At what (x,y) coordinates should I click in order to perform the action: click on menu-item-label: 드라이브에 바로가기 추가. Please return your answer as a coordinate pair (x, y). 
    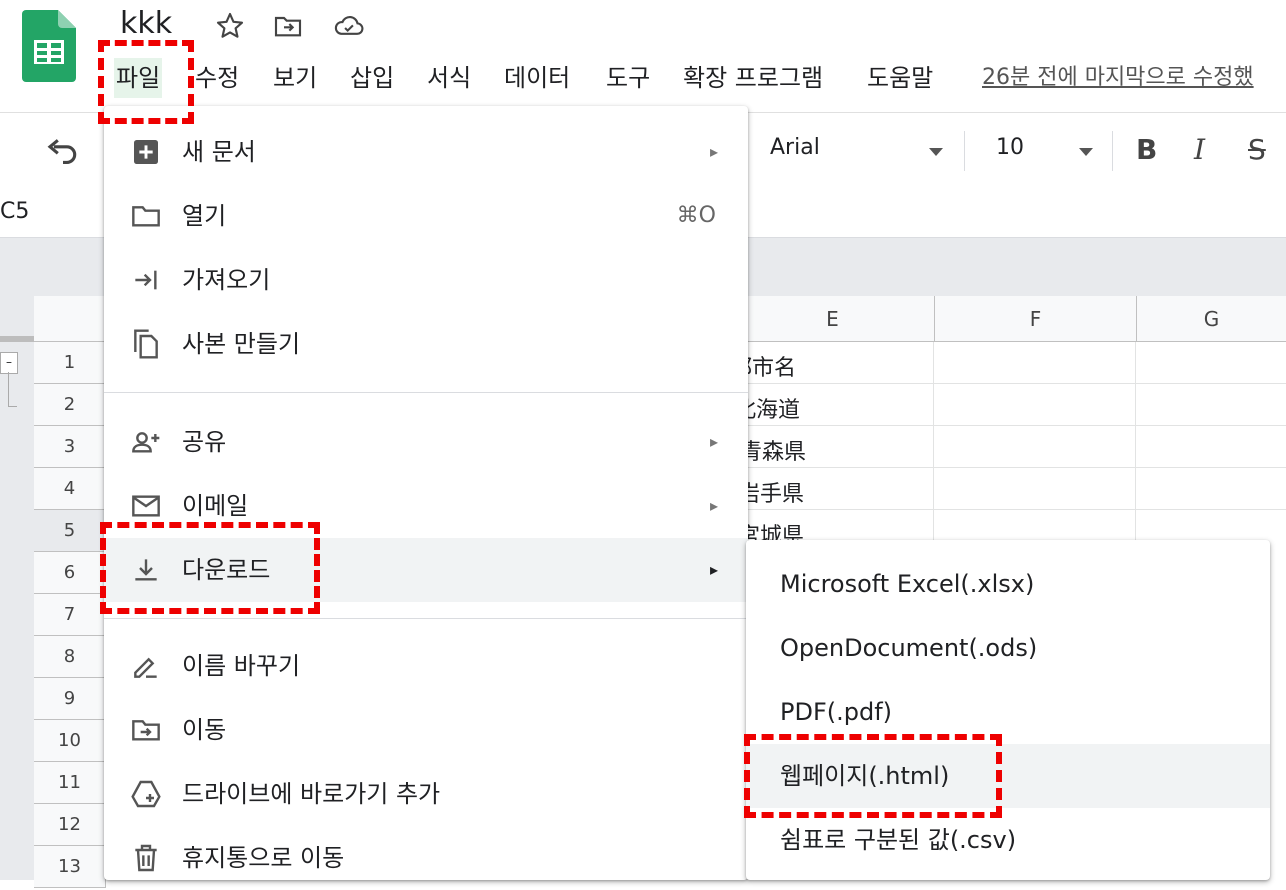
    Looking at the image, I should click on (311, 794).